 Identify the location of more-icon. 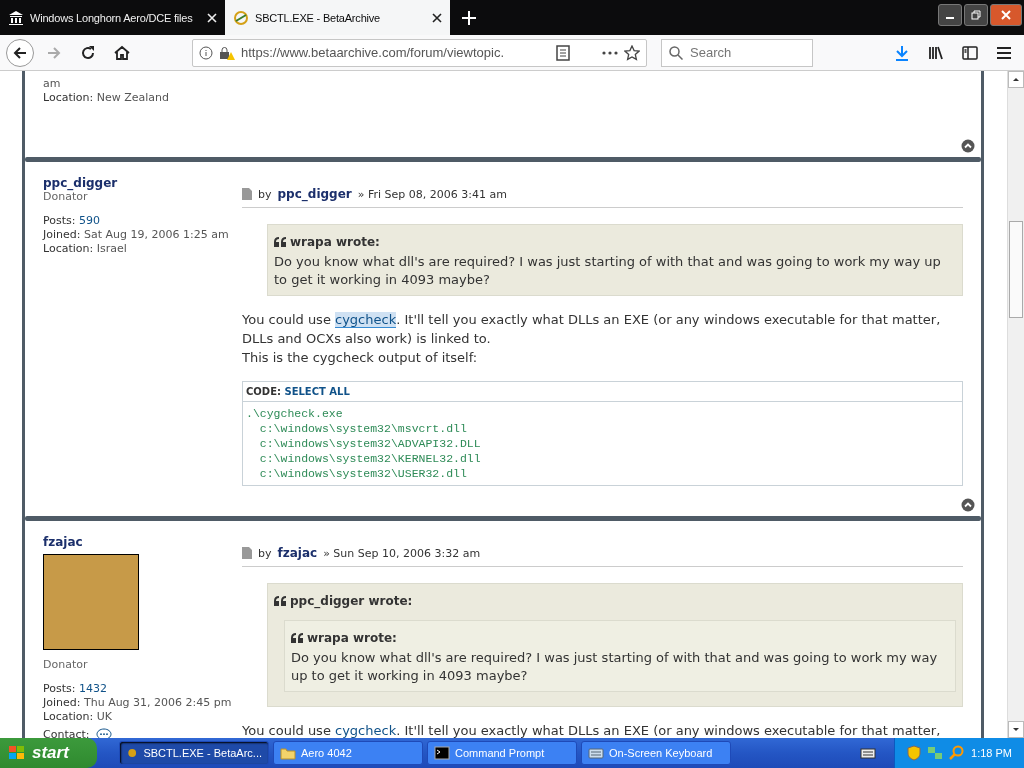
(610, 52).